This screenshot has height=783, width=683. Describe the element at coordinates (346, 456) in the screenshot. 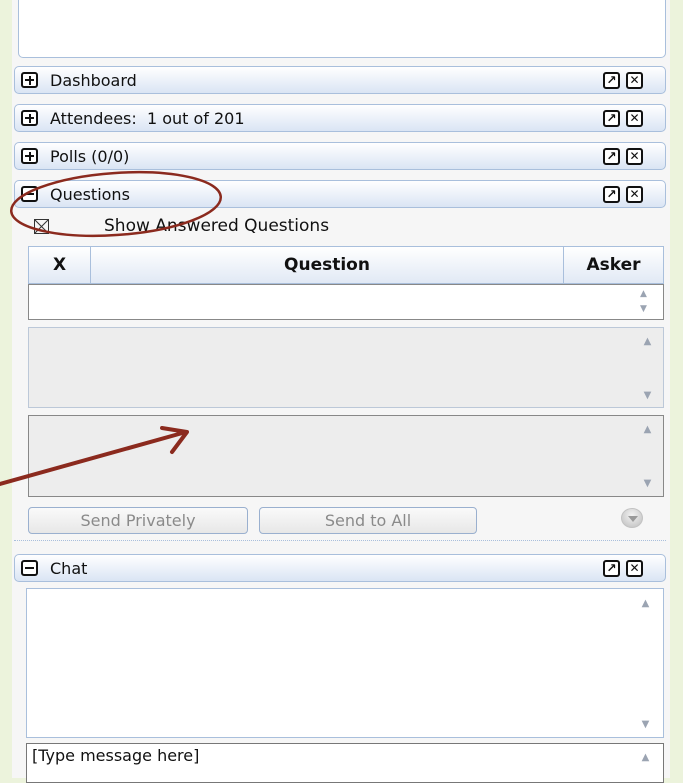

I see `answer-input-area: ▲ ▼` at that location.